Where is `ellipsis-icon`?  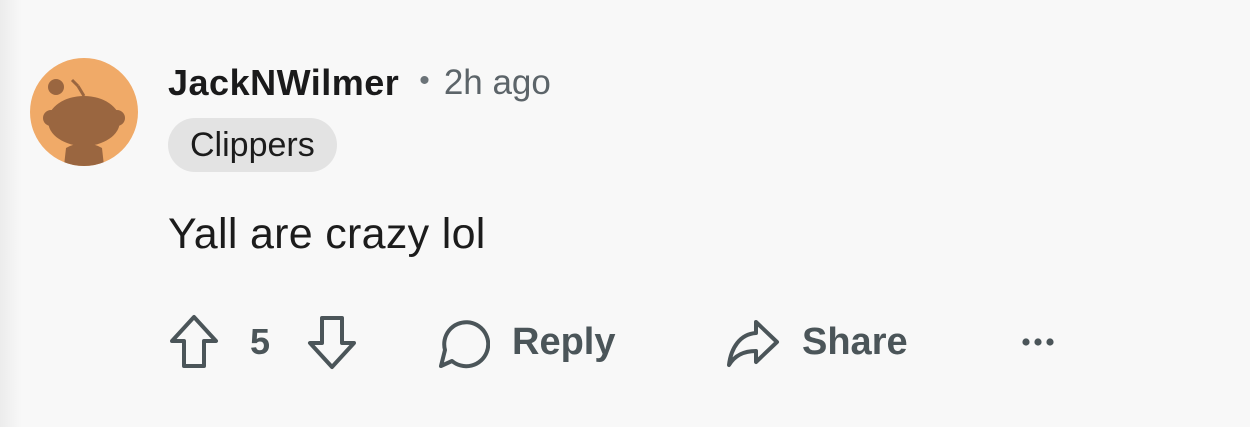
ellipsis-icon is located at coordinates (1038, 342).